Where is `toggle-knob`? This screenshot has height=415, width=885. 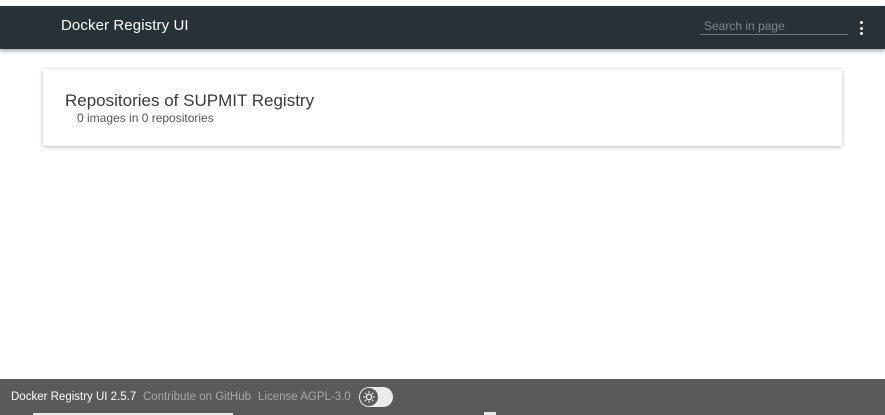 toggle-knob is located at coordinates (369, 397).